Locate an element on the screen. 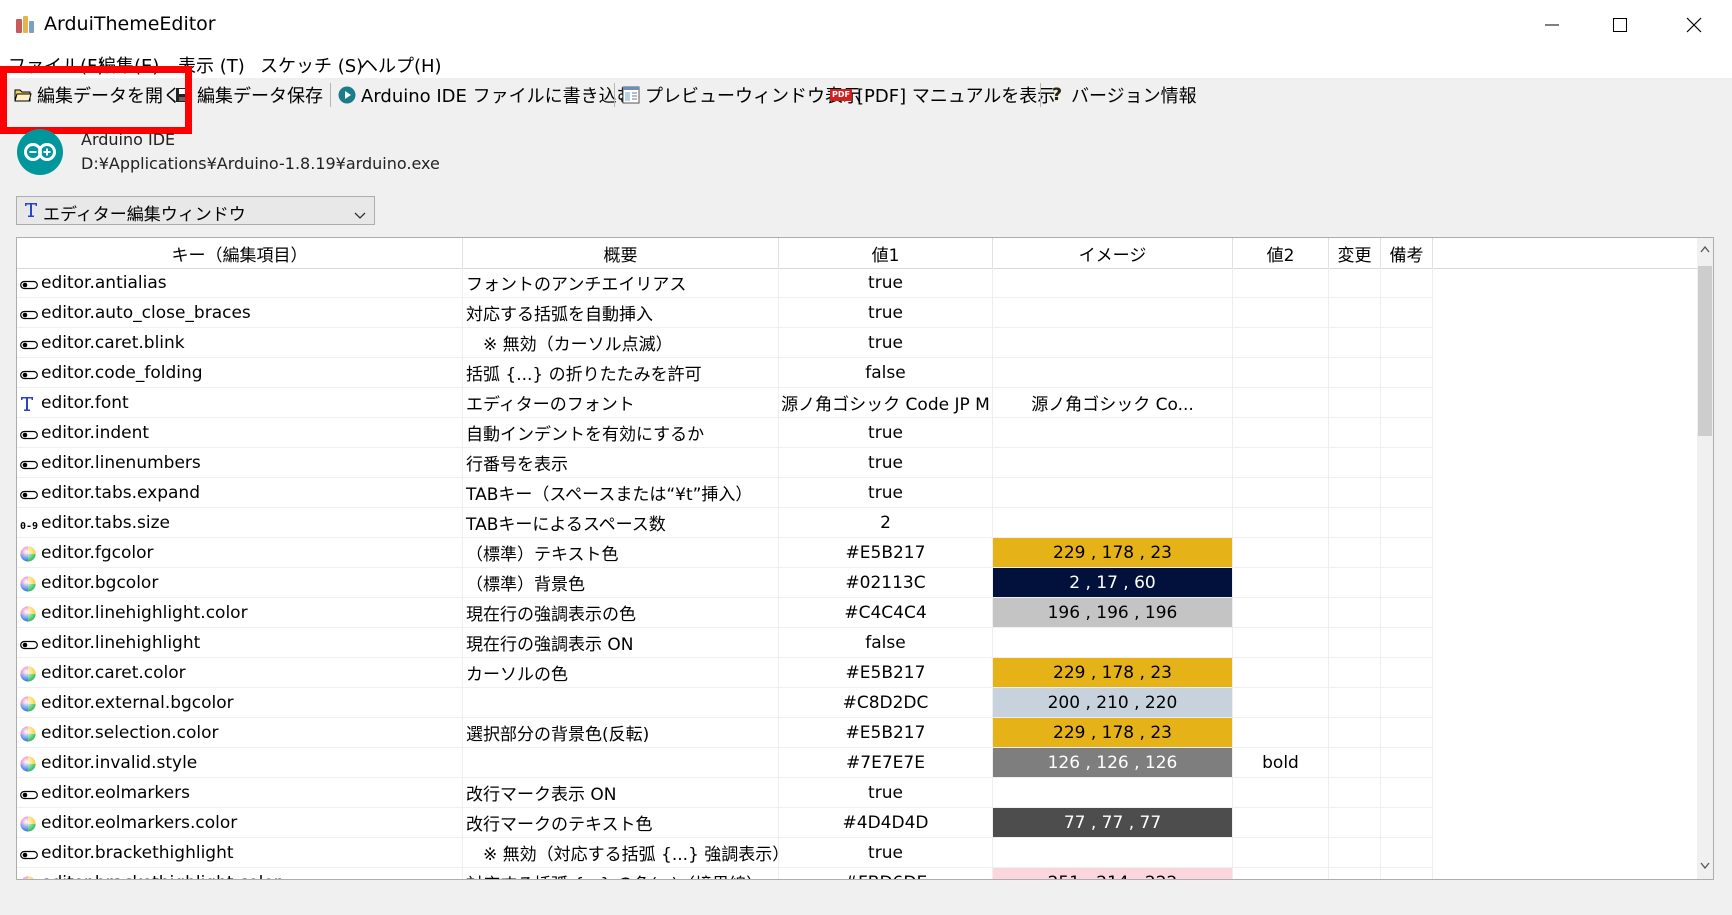 This screenshot has height=915, width=1732. table-row: editor.antialias フォントのアンチエイリアス true is located at coordinates (725, 283).